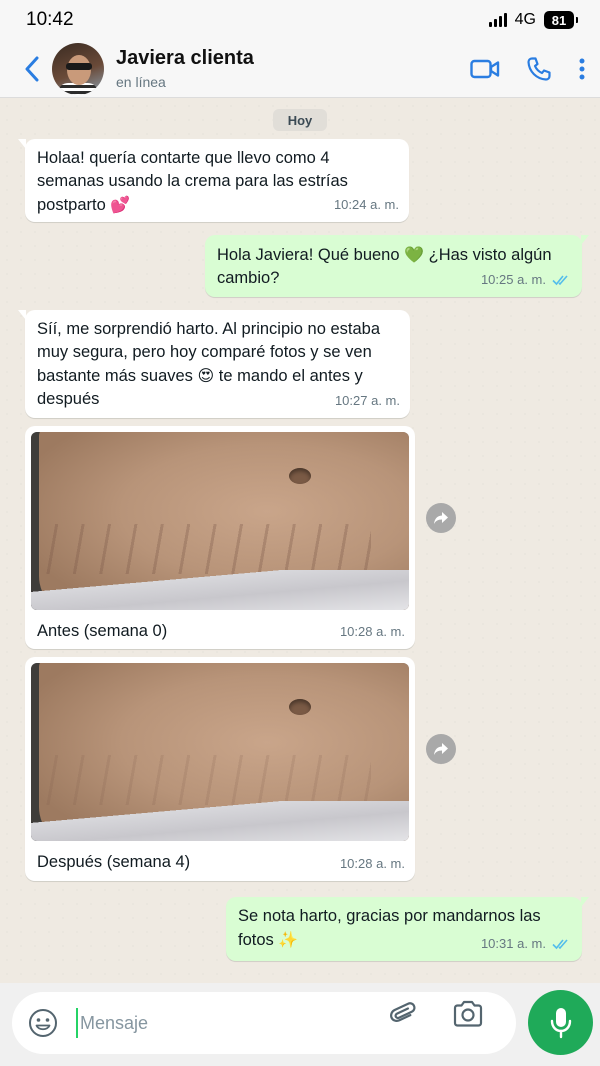 The height and width of the screenshot is (1066, 600). I want to click on message-text: Hola Javiera! Qué bueno, so click(308, 255).